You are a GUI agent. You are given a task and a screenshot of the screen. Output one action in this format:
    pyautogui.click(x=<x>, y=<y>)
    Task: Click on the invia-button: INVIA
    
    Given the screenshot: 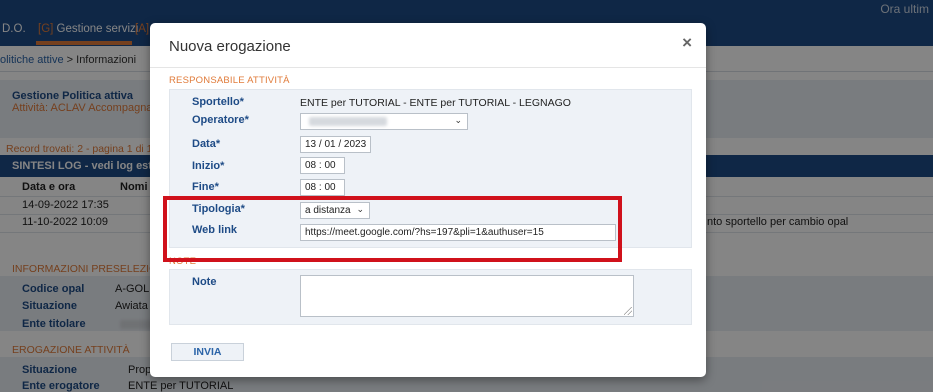 What is the action you would take?
    pyautogui.click(x=207, y=352)
    